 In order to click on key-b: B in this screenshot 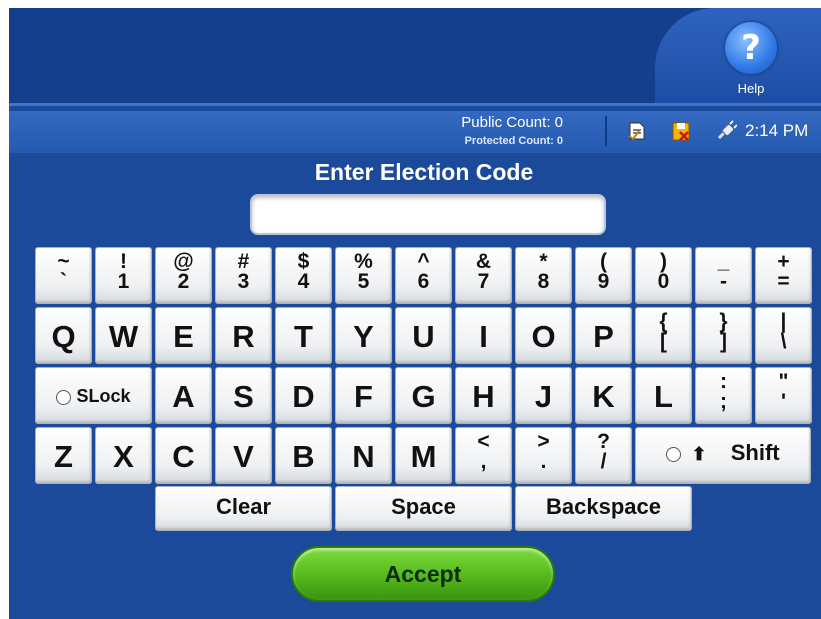, I will do `click(303, 455)`.